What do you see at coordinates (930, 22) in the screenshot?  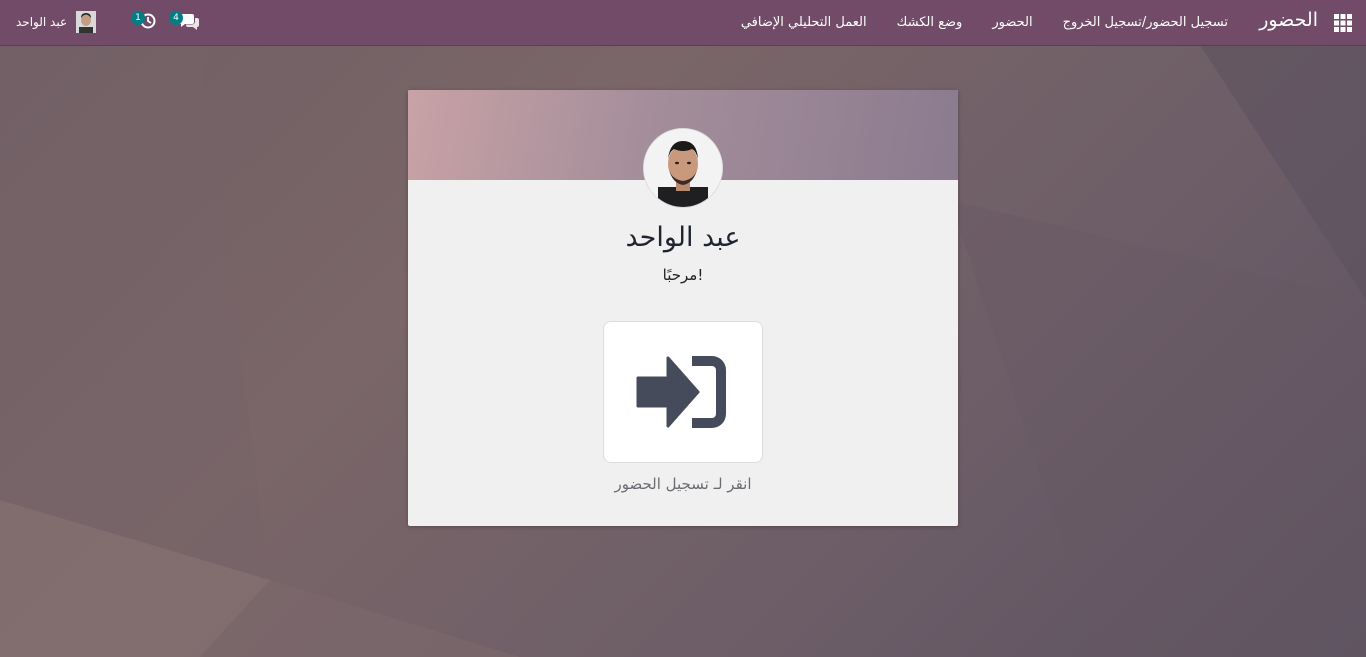 I see `menu-item-kiosk-mode: وضع الكشك` at bounding box center [930, 22].